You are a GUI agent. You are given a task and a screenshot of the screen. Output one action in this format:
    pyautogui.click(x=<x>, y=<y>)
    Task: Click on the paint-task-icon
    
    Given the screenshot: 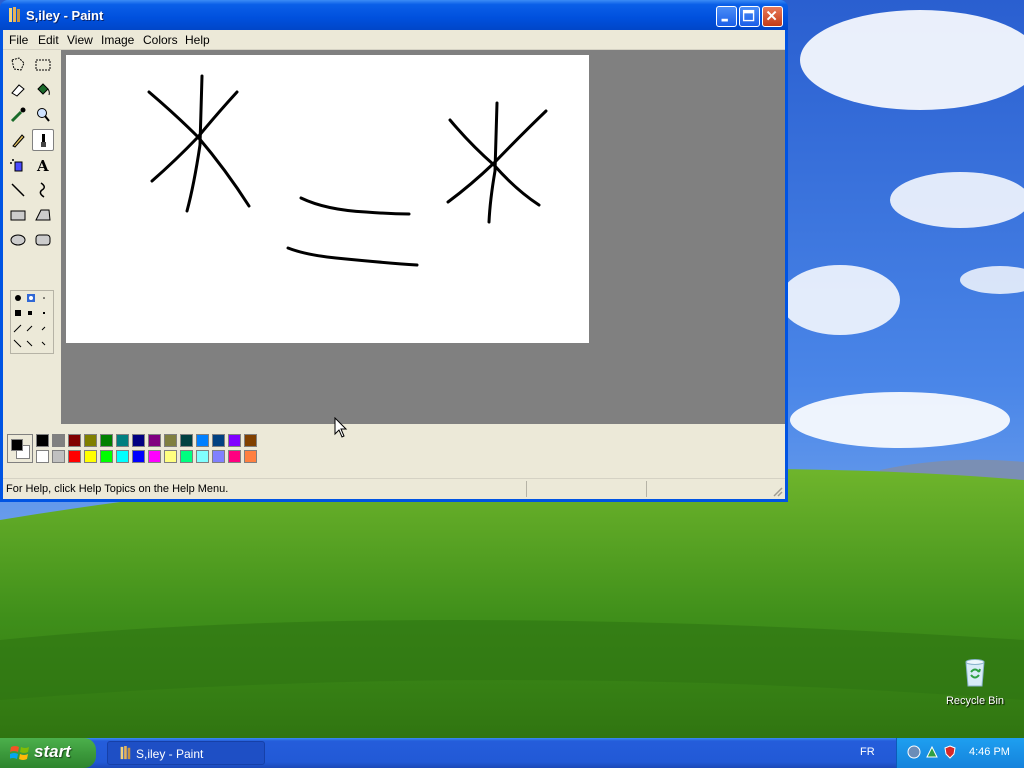 What is the action you would take?
    pyautogui.click(x=125, y=753)
    